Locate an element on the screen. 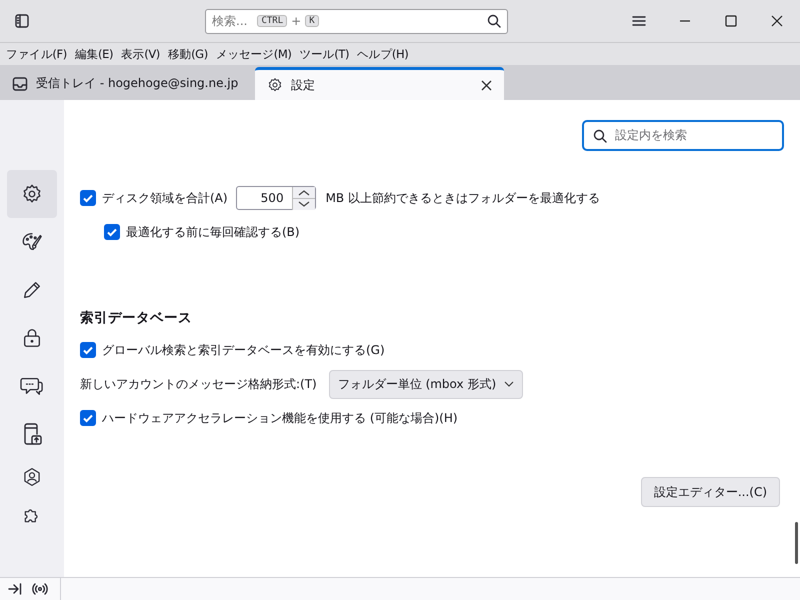 Image resolution: width=800 pixels, height=600 pixels. maximize-icon is located at coordinates (731, 21).